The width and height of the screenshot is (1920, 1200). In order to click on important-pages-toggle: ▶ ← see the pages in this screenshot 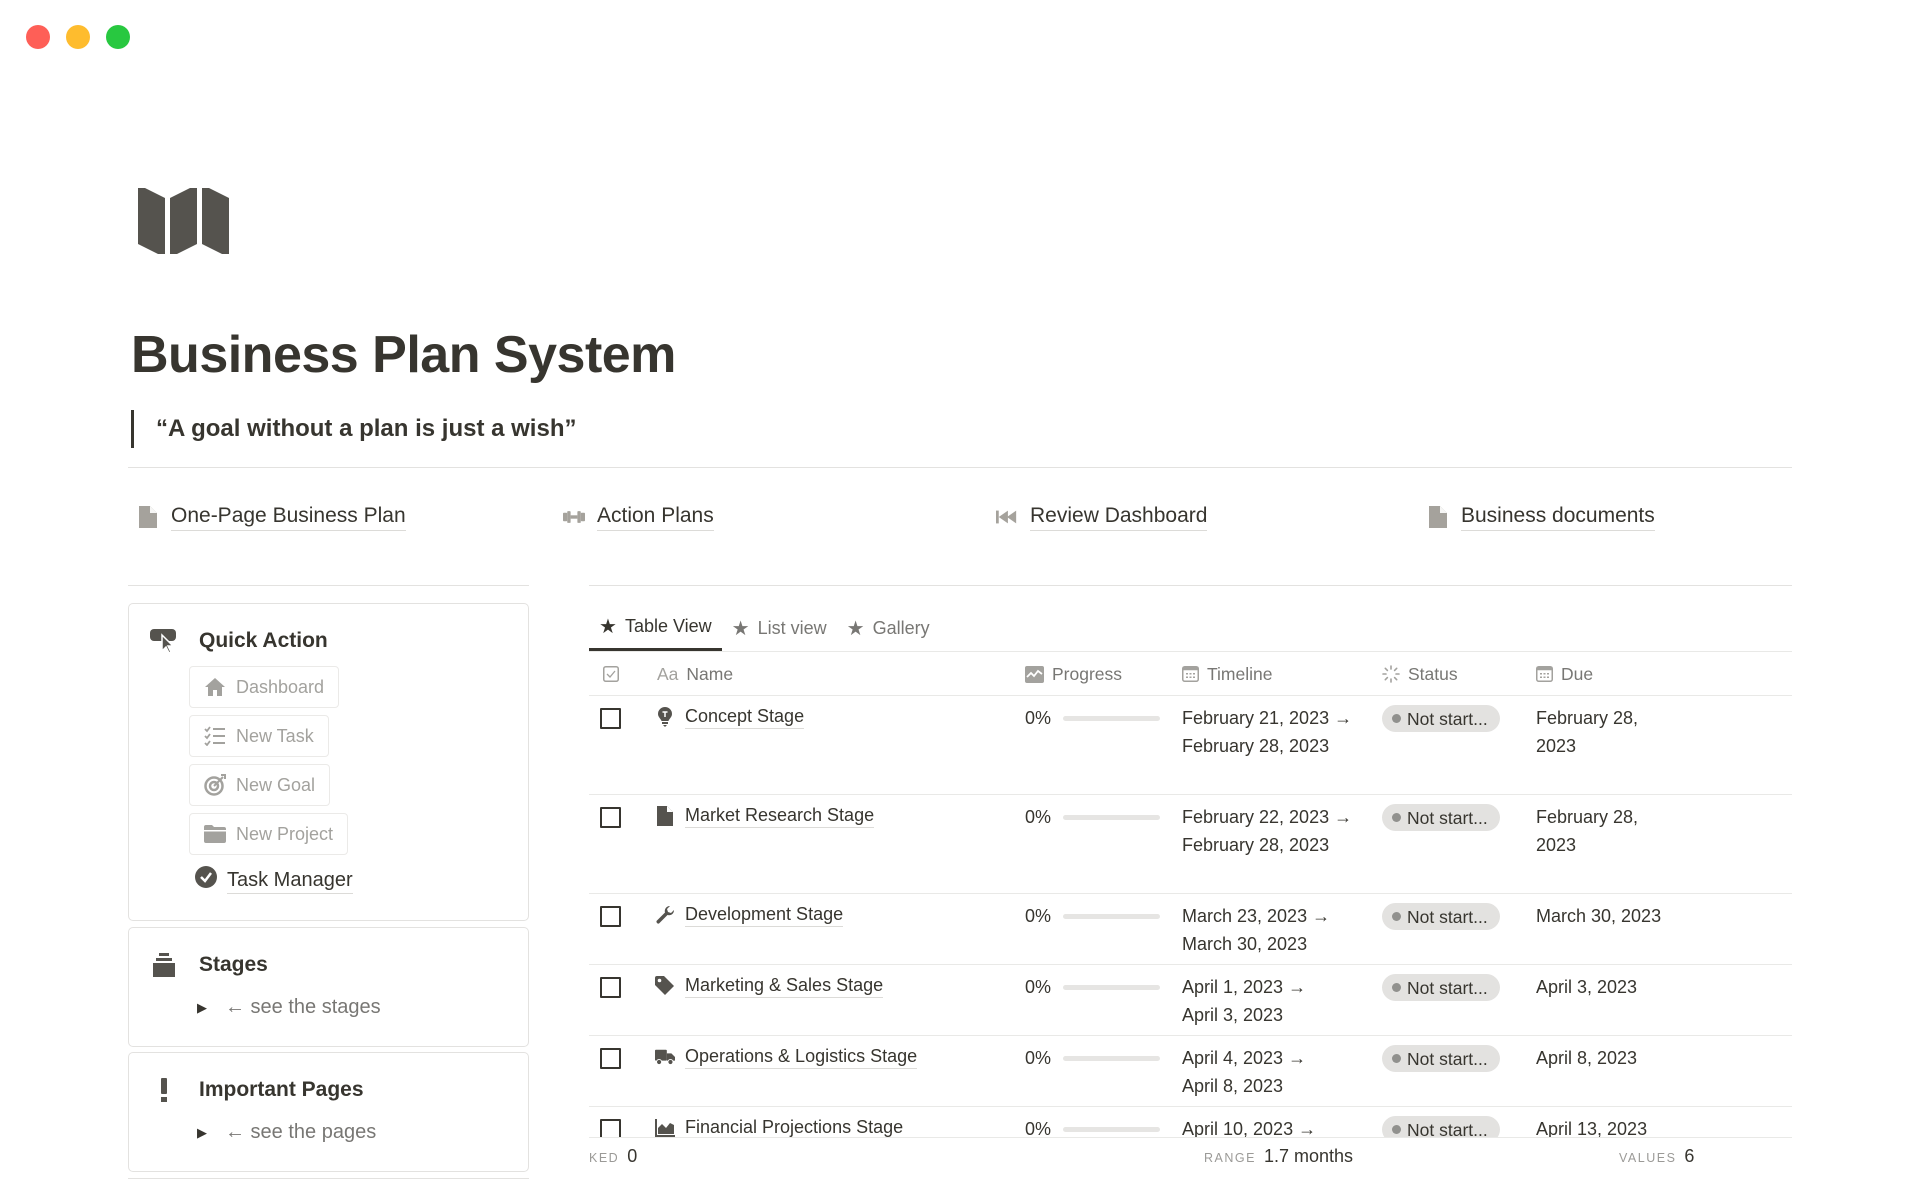, I will do `click(286, 1132)`.